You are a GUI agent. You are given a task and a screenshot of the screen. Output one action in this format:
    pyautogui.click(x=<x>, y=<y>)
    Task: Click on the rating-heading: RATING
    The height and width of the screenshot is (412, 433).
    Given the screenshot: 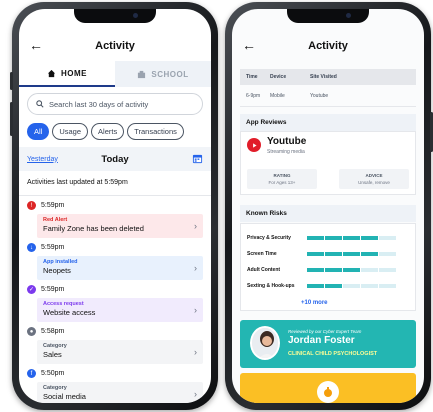 What is the action you would take?
    pyautogui.click(x=282, y=175)
    